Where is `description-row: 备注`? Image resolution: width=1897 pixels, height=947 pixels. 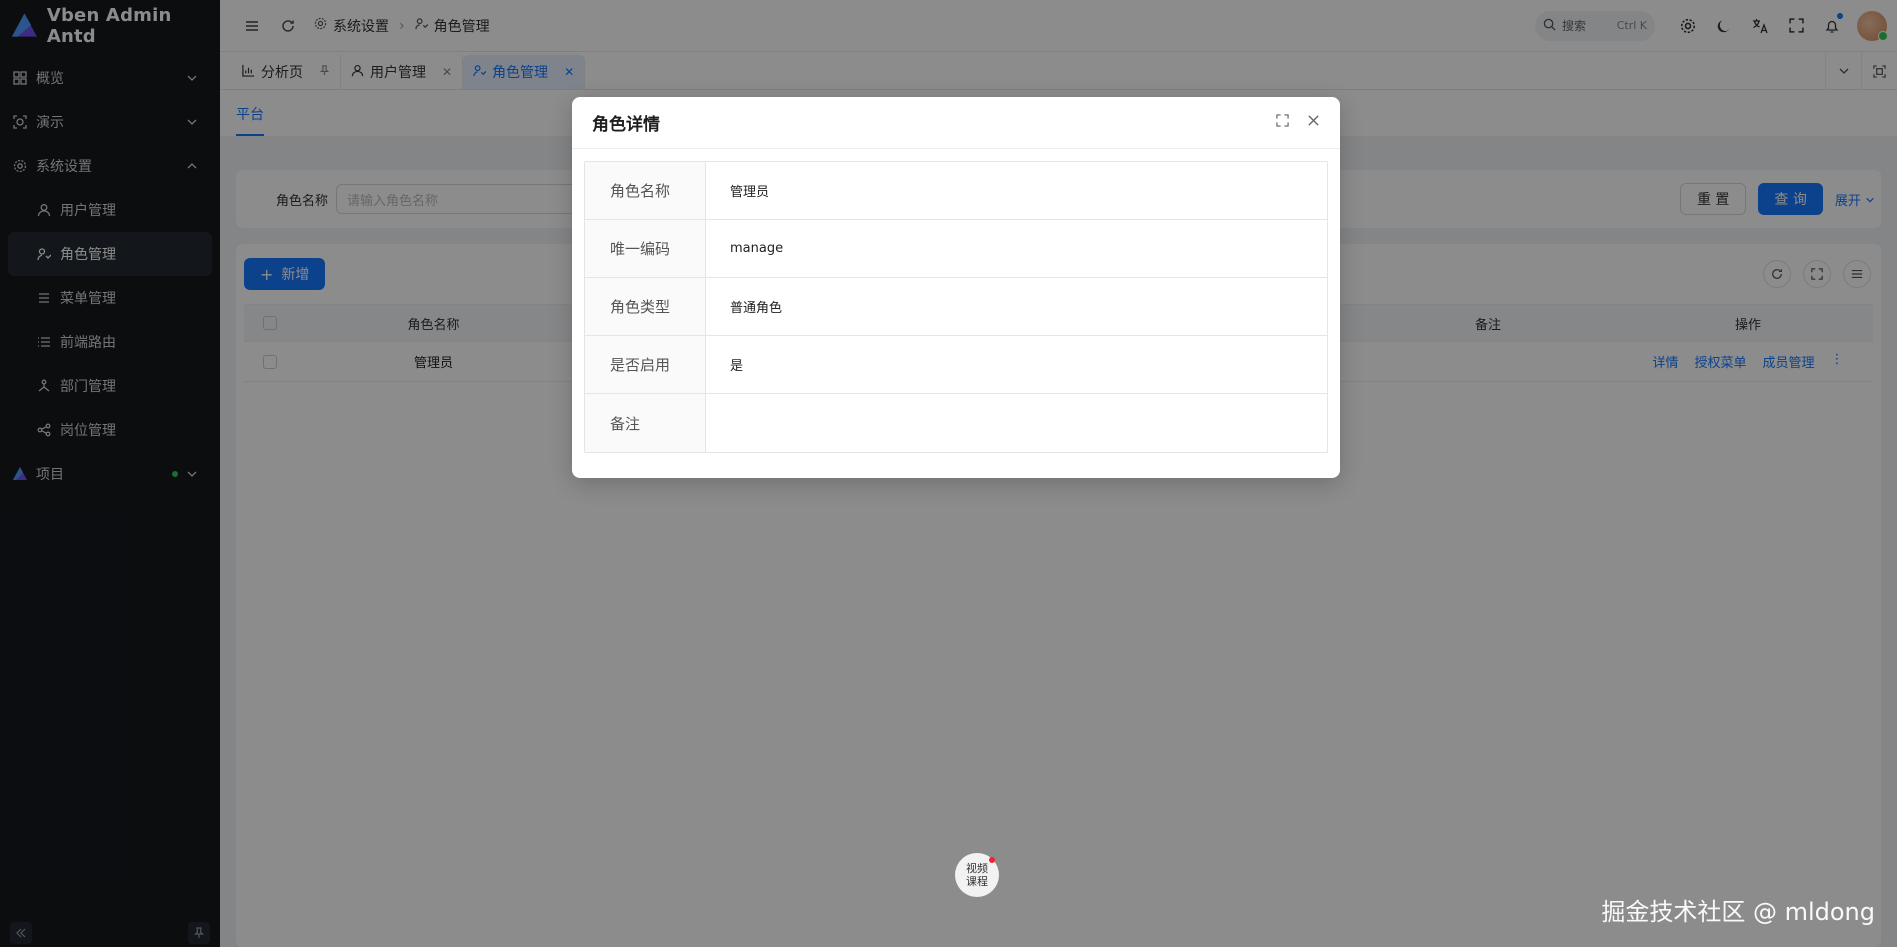
description-row: 备注 is located at coordinates (956, 423).